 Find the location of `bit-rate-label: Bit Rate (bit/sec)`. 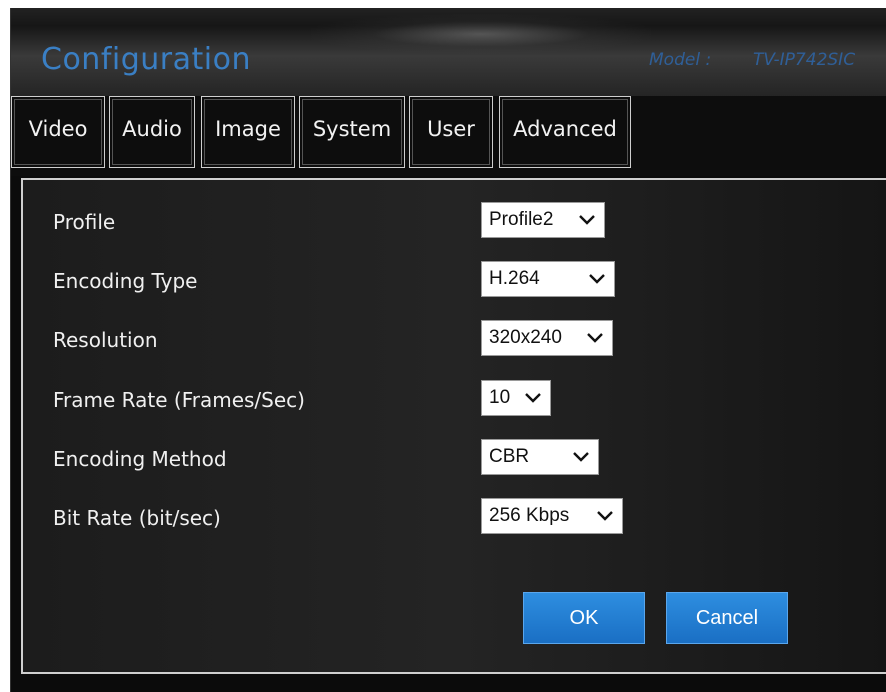

bit-rate-label: Bit Rate (bit/sec) is located at coordinates (137, 518).